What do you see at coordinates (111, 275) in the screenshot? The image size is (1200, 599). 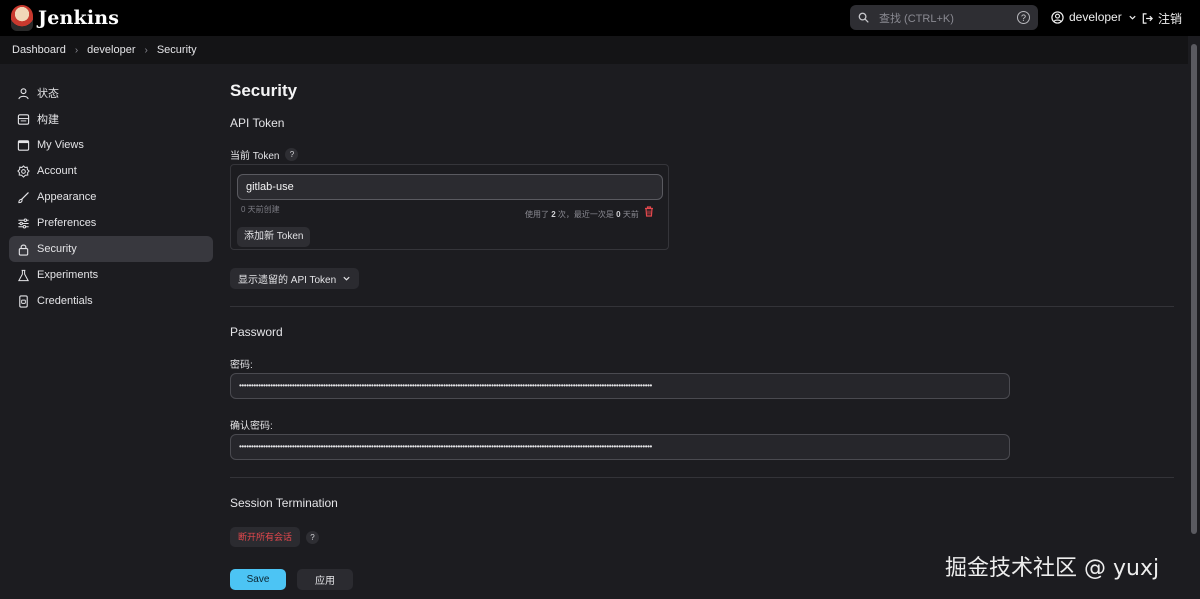 I see `sidebar-item-experiments: Experiments` at bounding box center [111, 275].